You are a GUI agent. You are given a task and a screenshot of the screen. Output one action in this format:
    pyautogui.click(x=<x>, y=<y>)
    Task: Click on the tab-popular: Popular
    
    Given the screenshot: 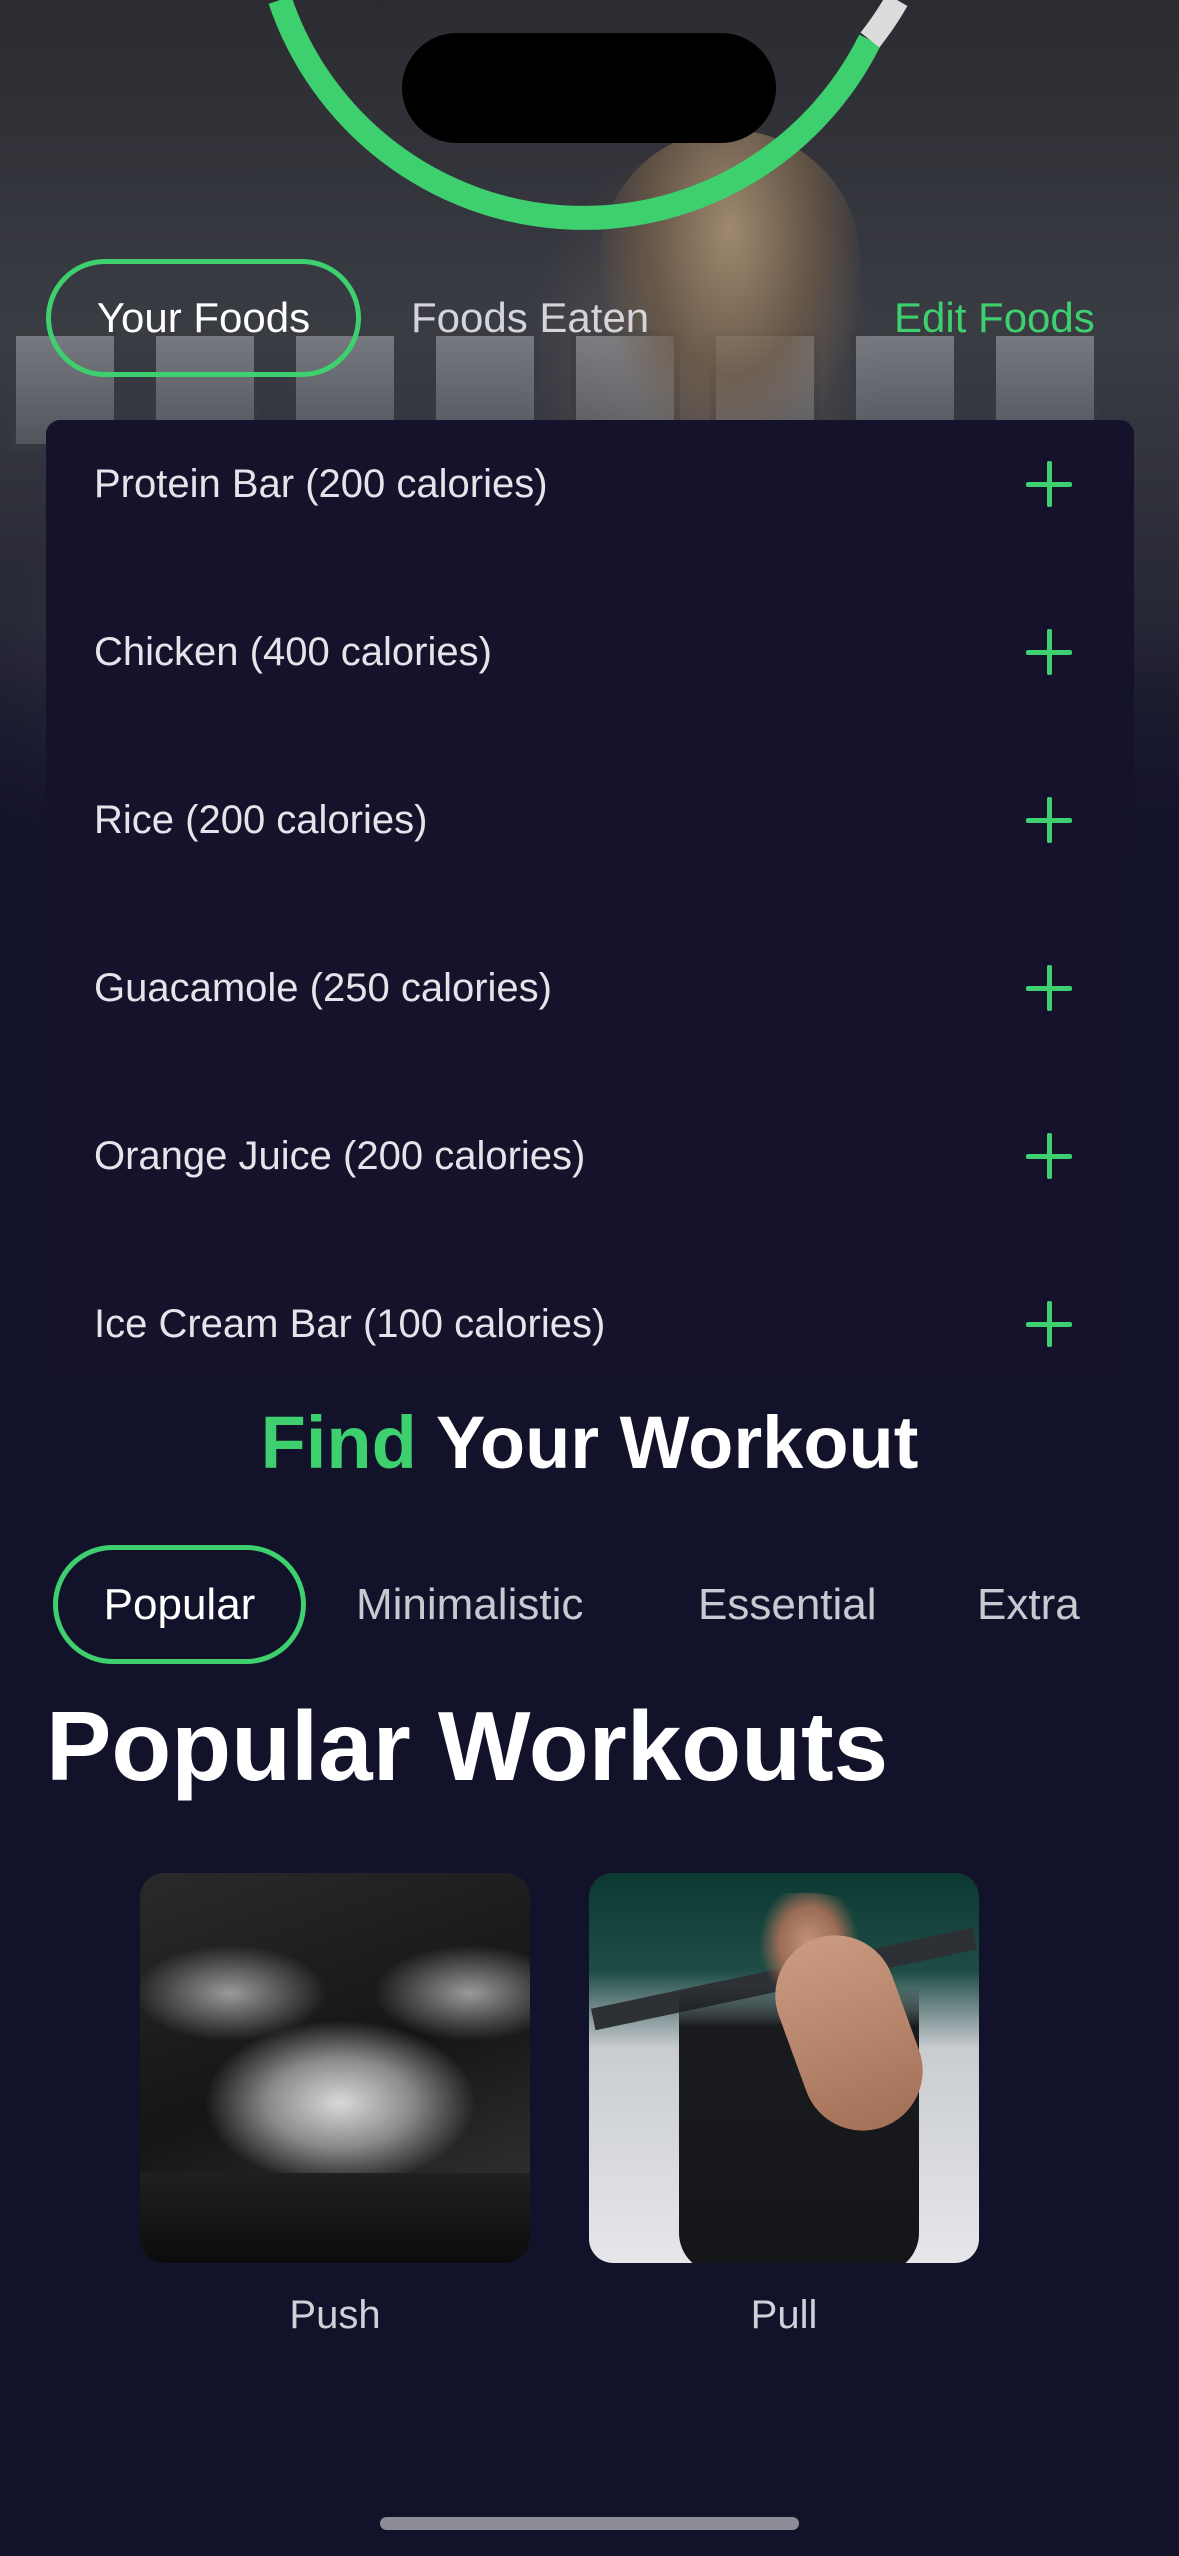 What is the action you would take?
    pyautogui.click(x=179, y=1604)
    